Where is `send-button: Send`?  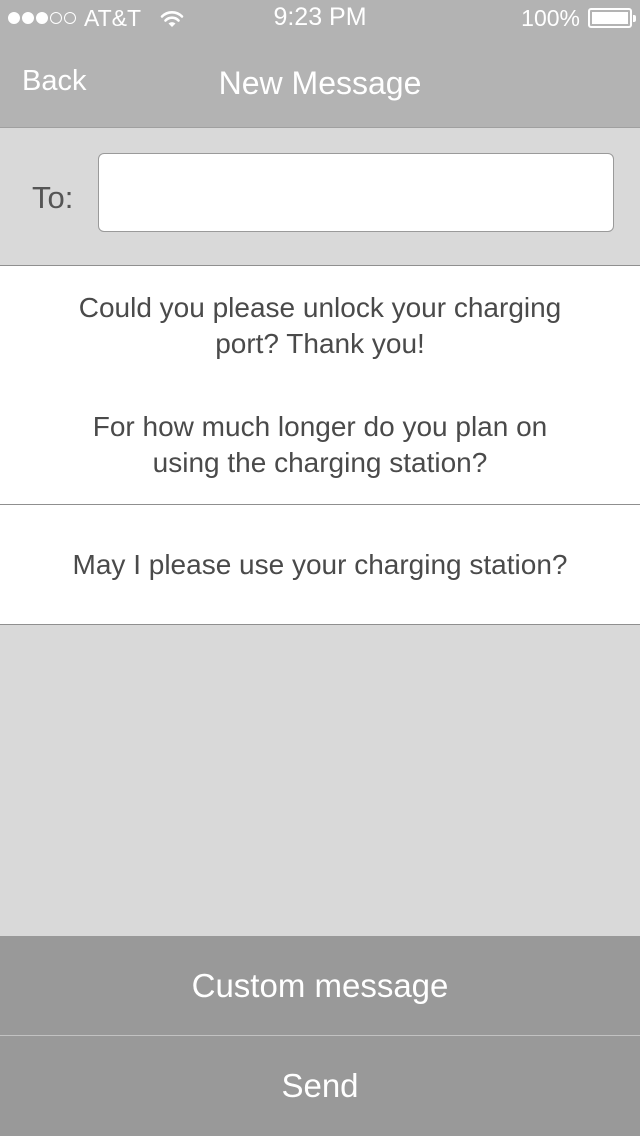
send-button: Send is located at coordinates (320, 1086).